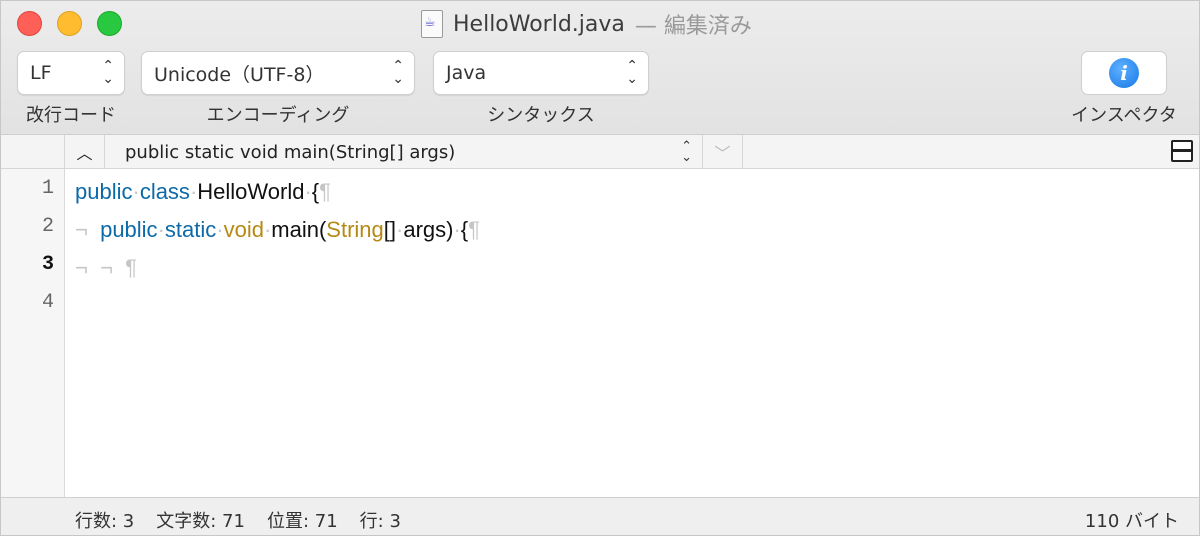 The height and width of the screenshot is (536, 1200). What do you see at coordinates (1124, 115) in the screenshot?
I see `inspector-label: インスペクタ` at bounding box center [1124, 115].